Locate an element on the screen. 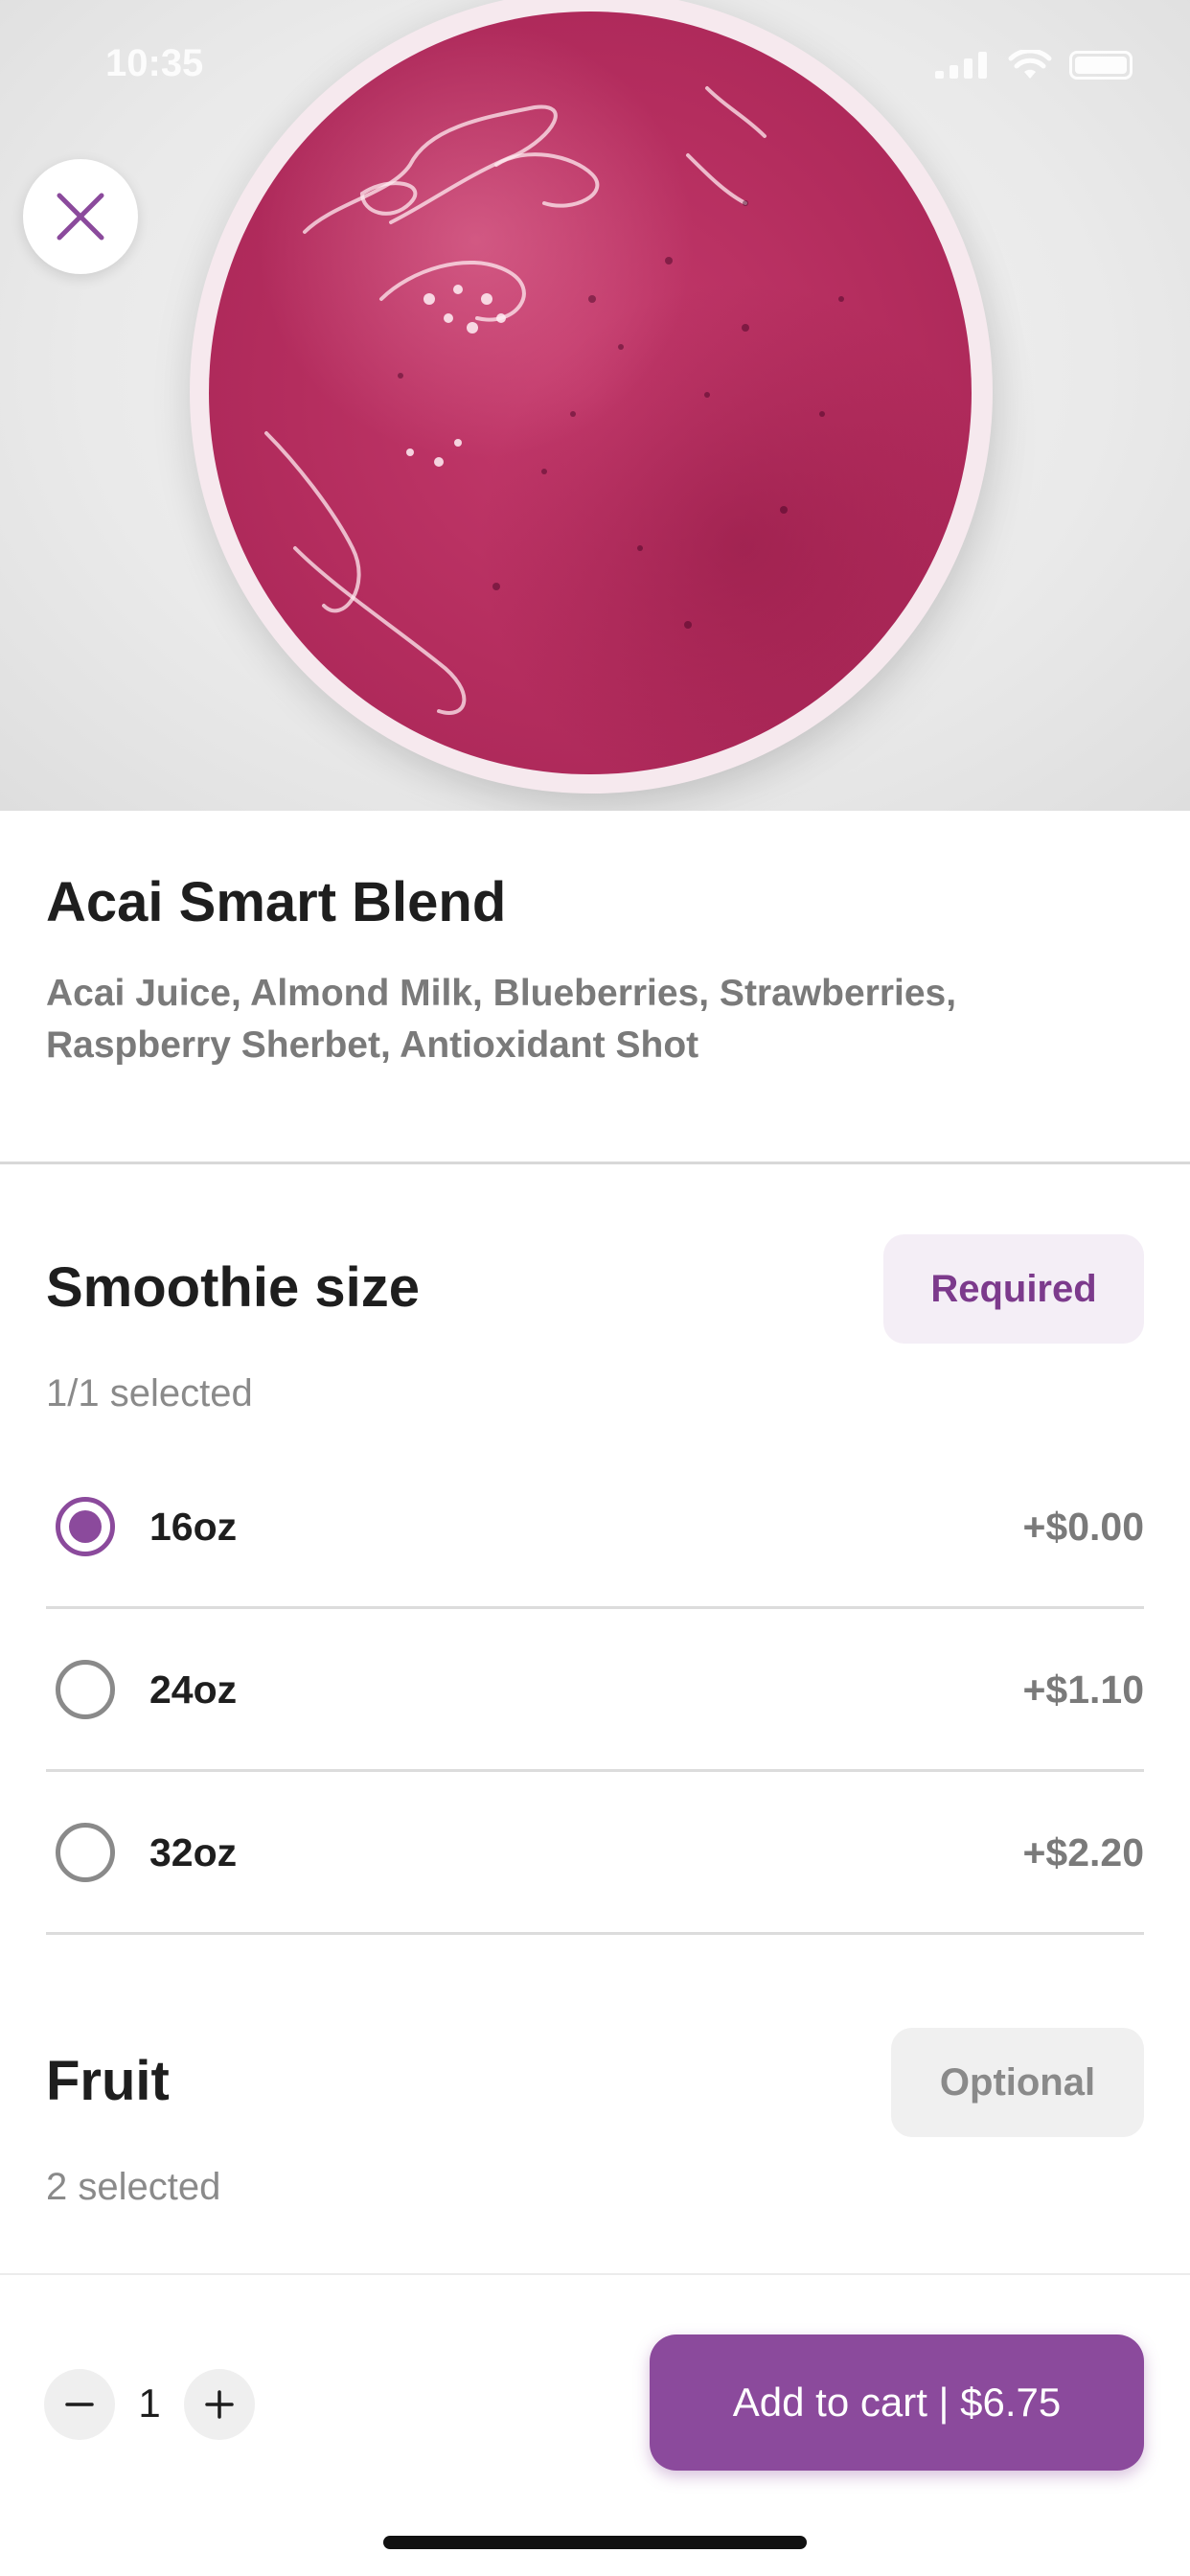  decrease-quantity-button is located at coordinates (80, 2404).